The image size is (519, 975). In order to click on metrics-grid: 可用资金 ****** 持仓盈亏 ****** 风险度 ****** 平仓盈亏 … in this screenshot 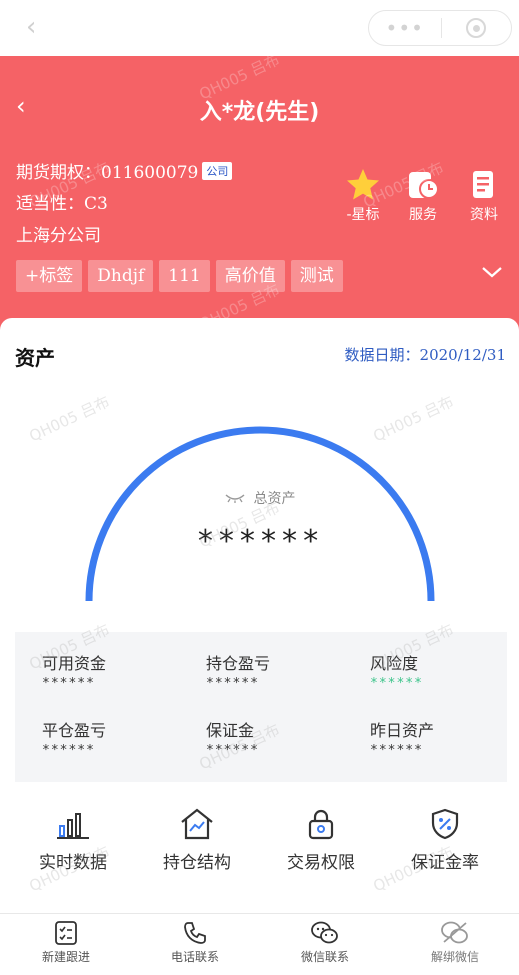, I will do `click(261, 707)`.